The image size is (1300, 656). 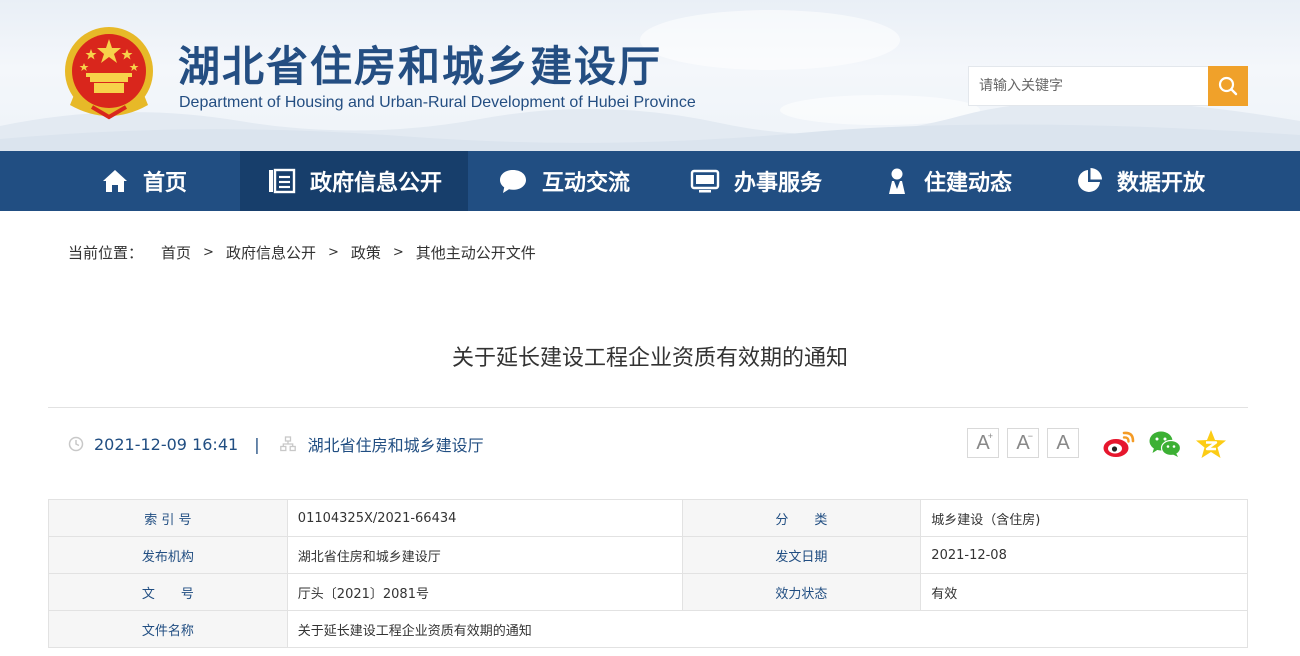 What do you see at coordinates (375, 183) in the screenshot?
I see `nav-item-label: 政府信息公开` at bounding box center [375, 183].